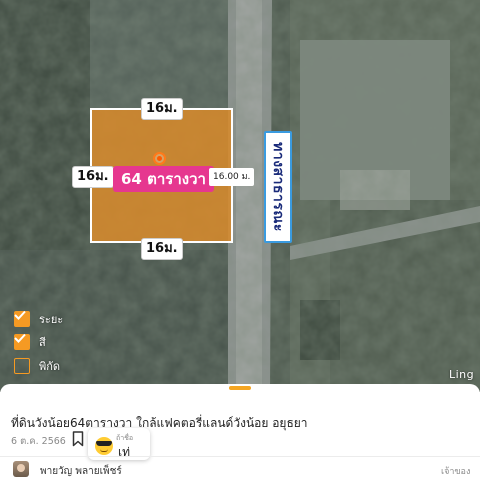 The height and width of the screenshot is (480, 480). What do you see at coordinates (162, 249) in the screenshot?
I see `plot-bottom-dimension: 16ม.` at bounding box center [162, 249].